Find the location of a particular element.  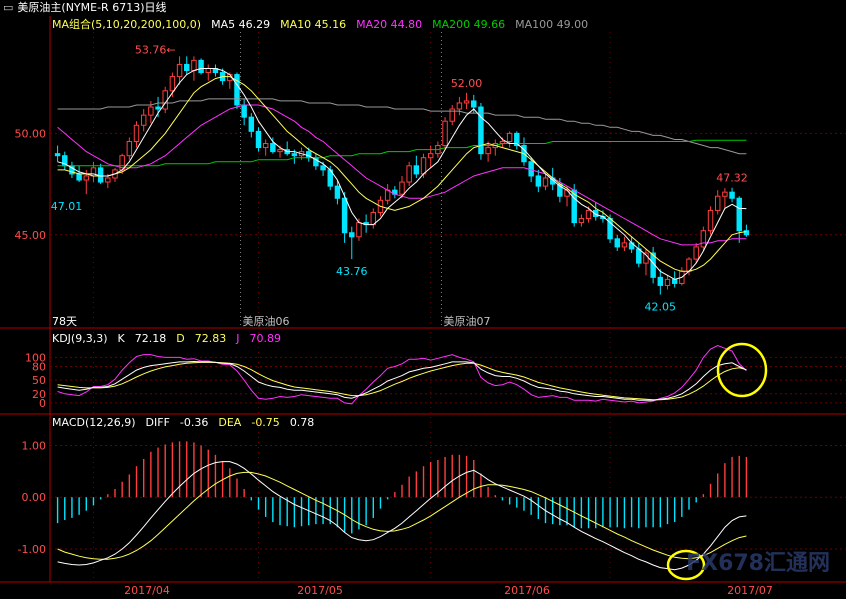

macd-legend-item: -0.36 is located at coordinates (194, 422).